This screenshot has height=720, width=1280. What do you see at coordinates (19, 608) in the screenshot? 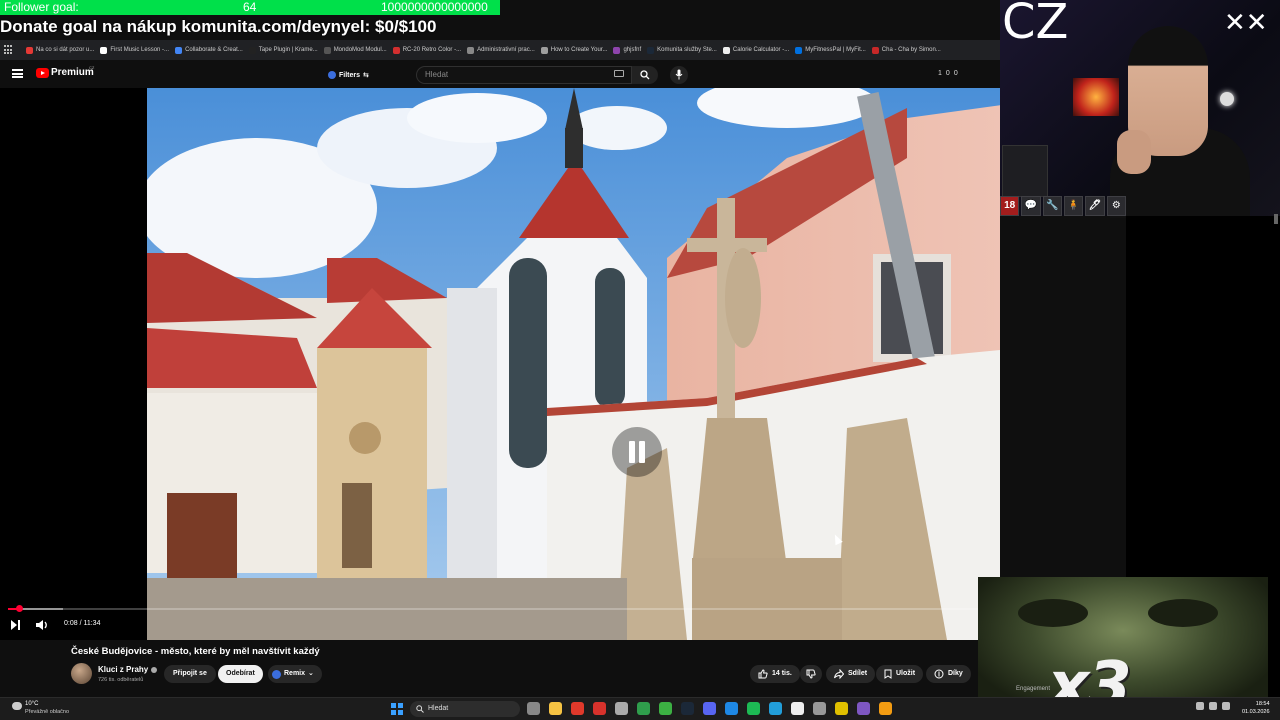
I see `progress-scrubber` at bounding box center [19, 608].